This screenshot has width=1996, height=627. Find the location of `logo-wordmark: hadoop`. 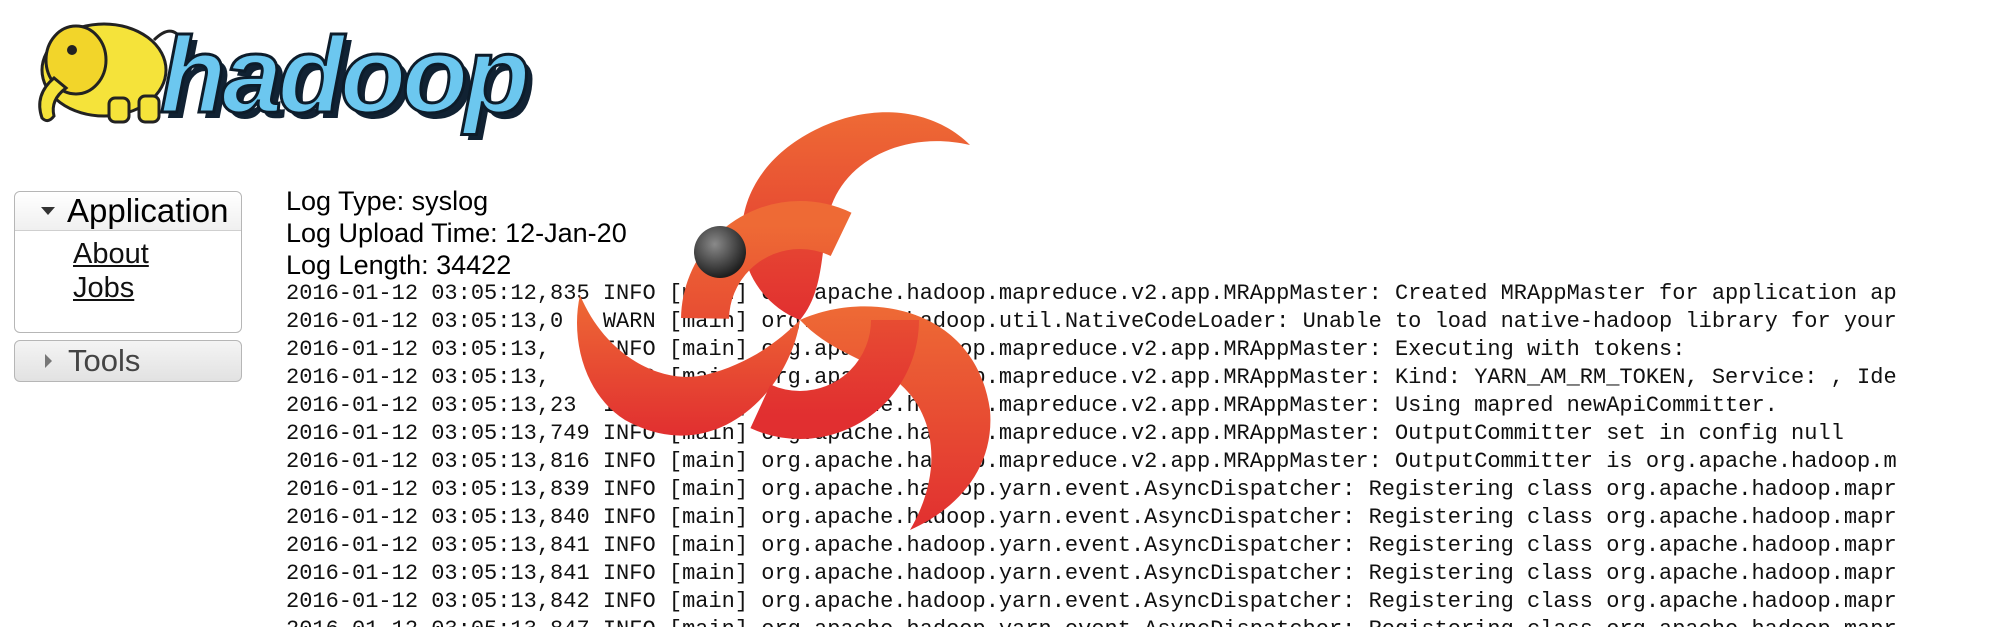

logo-wordmark: hadoop is located at coordinates (343, 74).